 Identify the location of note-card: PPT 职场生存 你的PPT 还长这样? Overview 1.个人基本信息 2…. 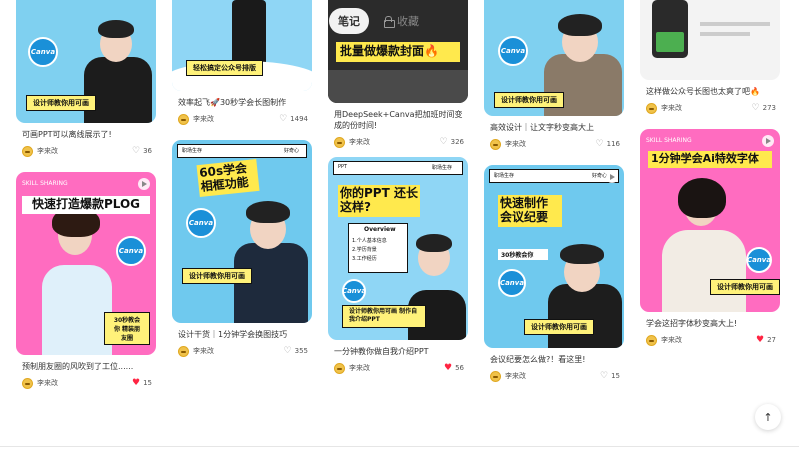
(398, 266).